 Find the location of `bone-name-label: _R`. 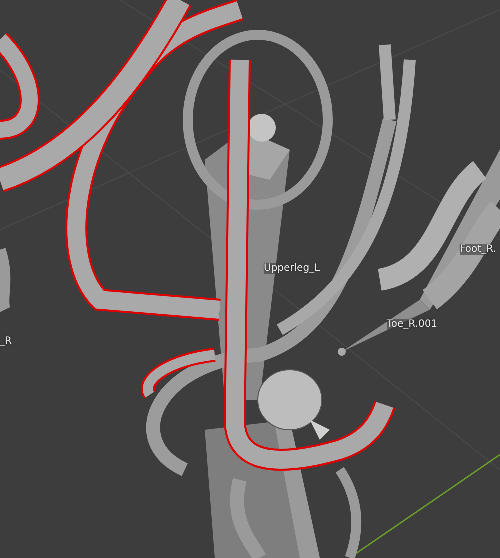

bone-name-label: _R is located at coordinates (6, 341).